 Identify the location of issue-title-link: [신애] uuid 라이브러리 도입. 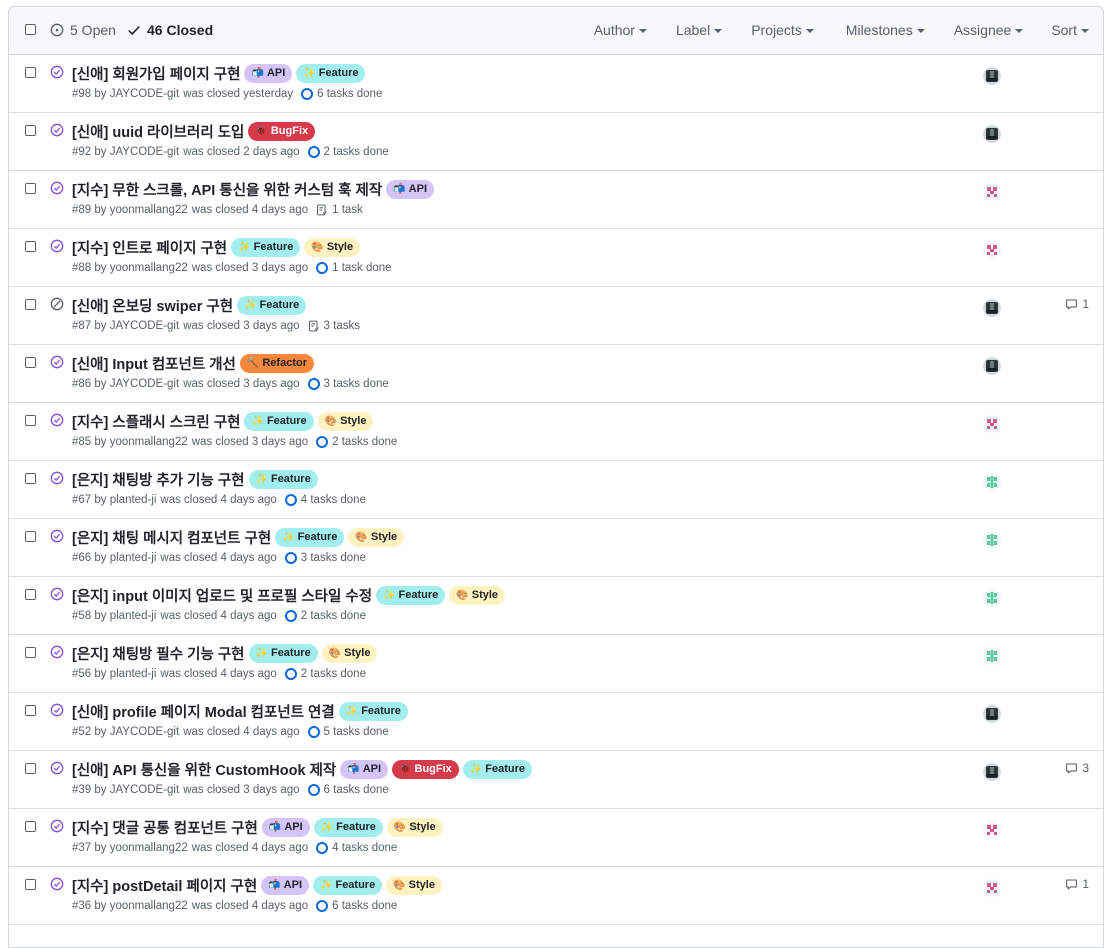
(158, 131).